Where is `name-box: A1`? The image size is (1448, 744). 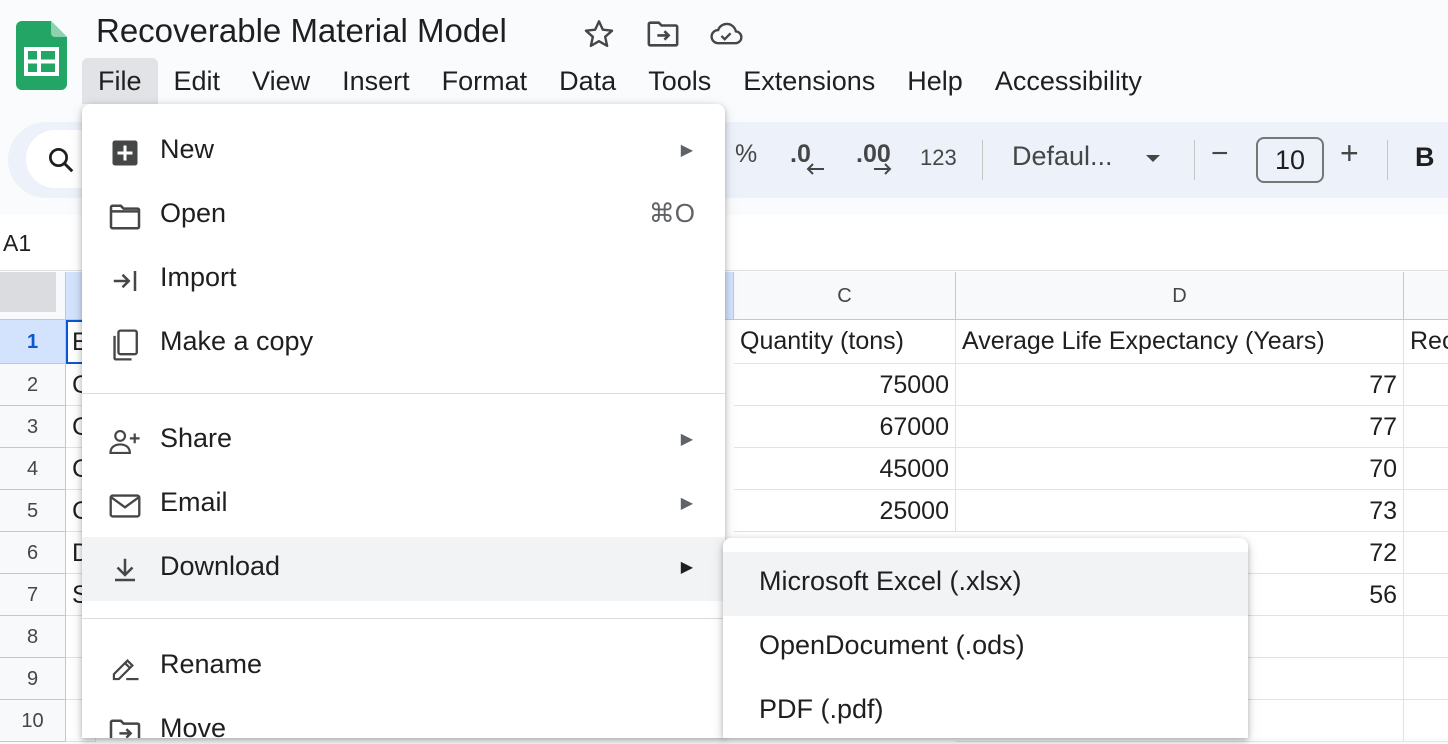 name-box: A1 is located at coordinates (17, 243).